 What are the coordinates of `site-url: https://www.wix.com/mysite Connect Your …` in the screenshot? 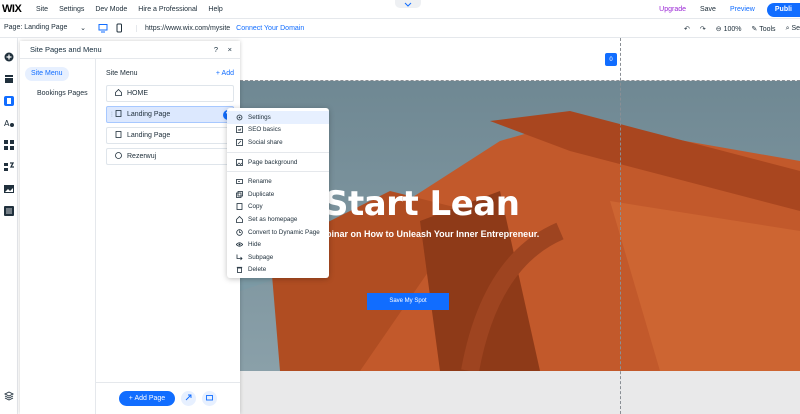 It's located at (220, 28).